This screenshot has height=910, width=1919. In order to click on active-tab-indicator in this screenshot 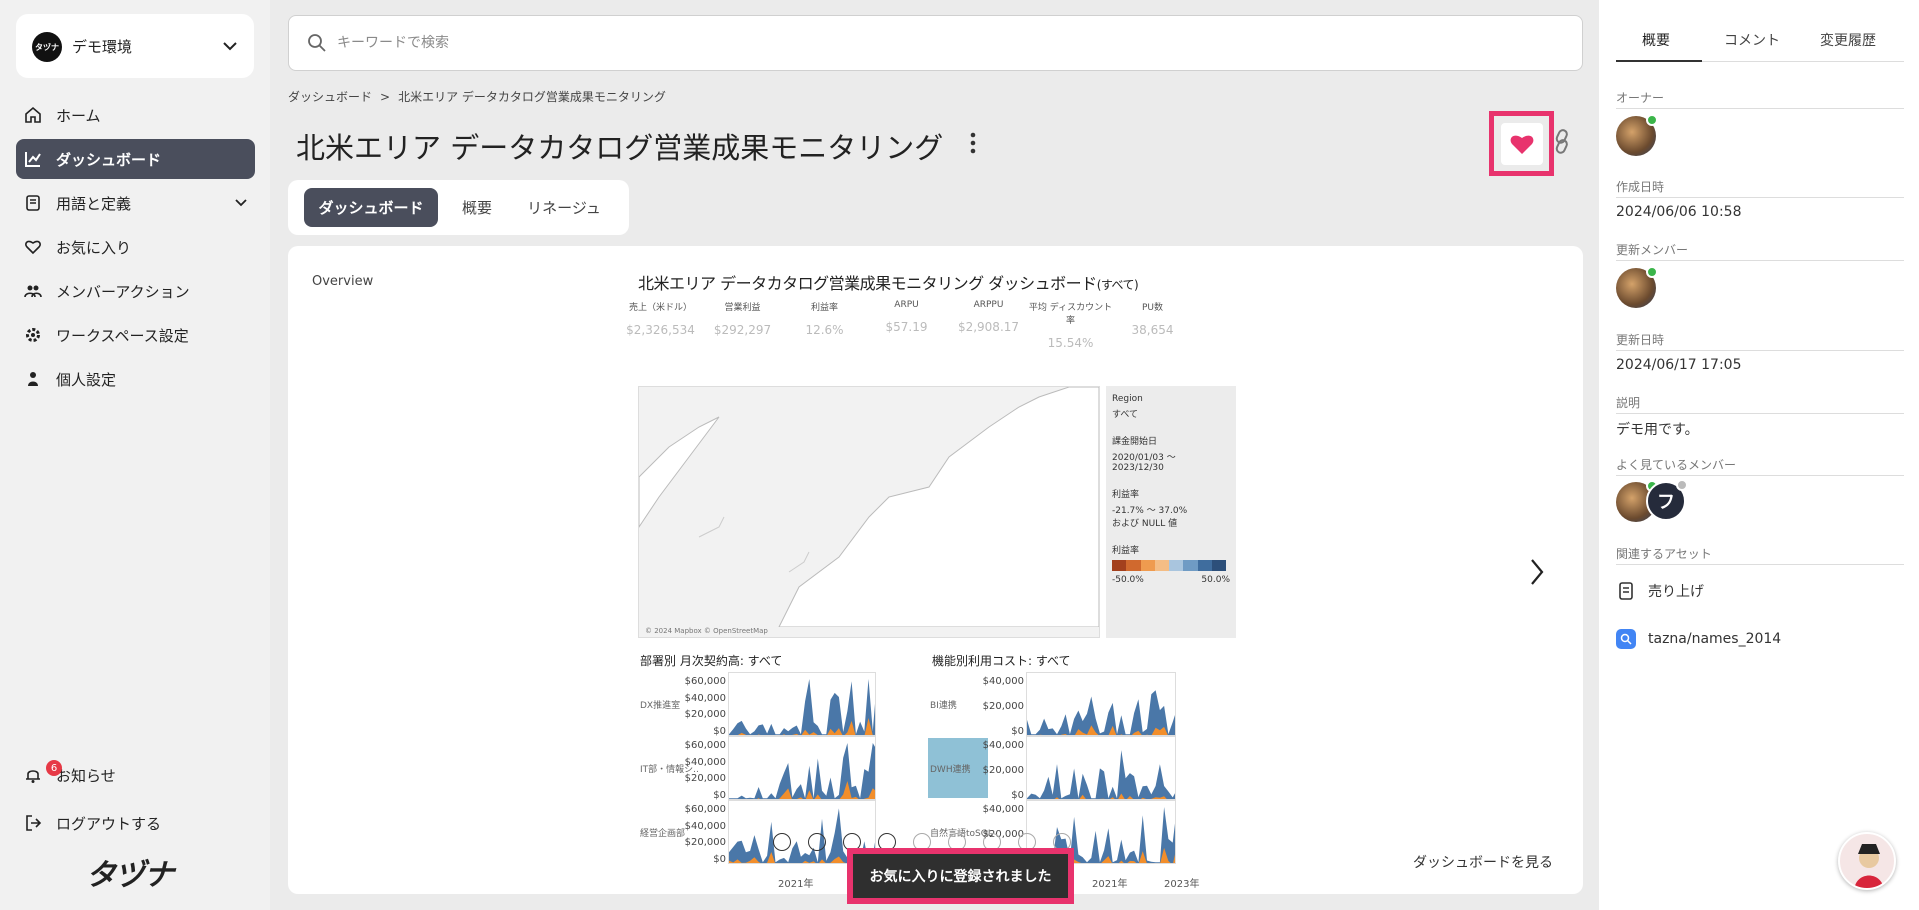, I will do `click(1659, 61)`.